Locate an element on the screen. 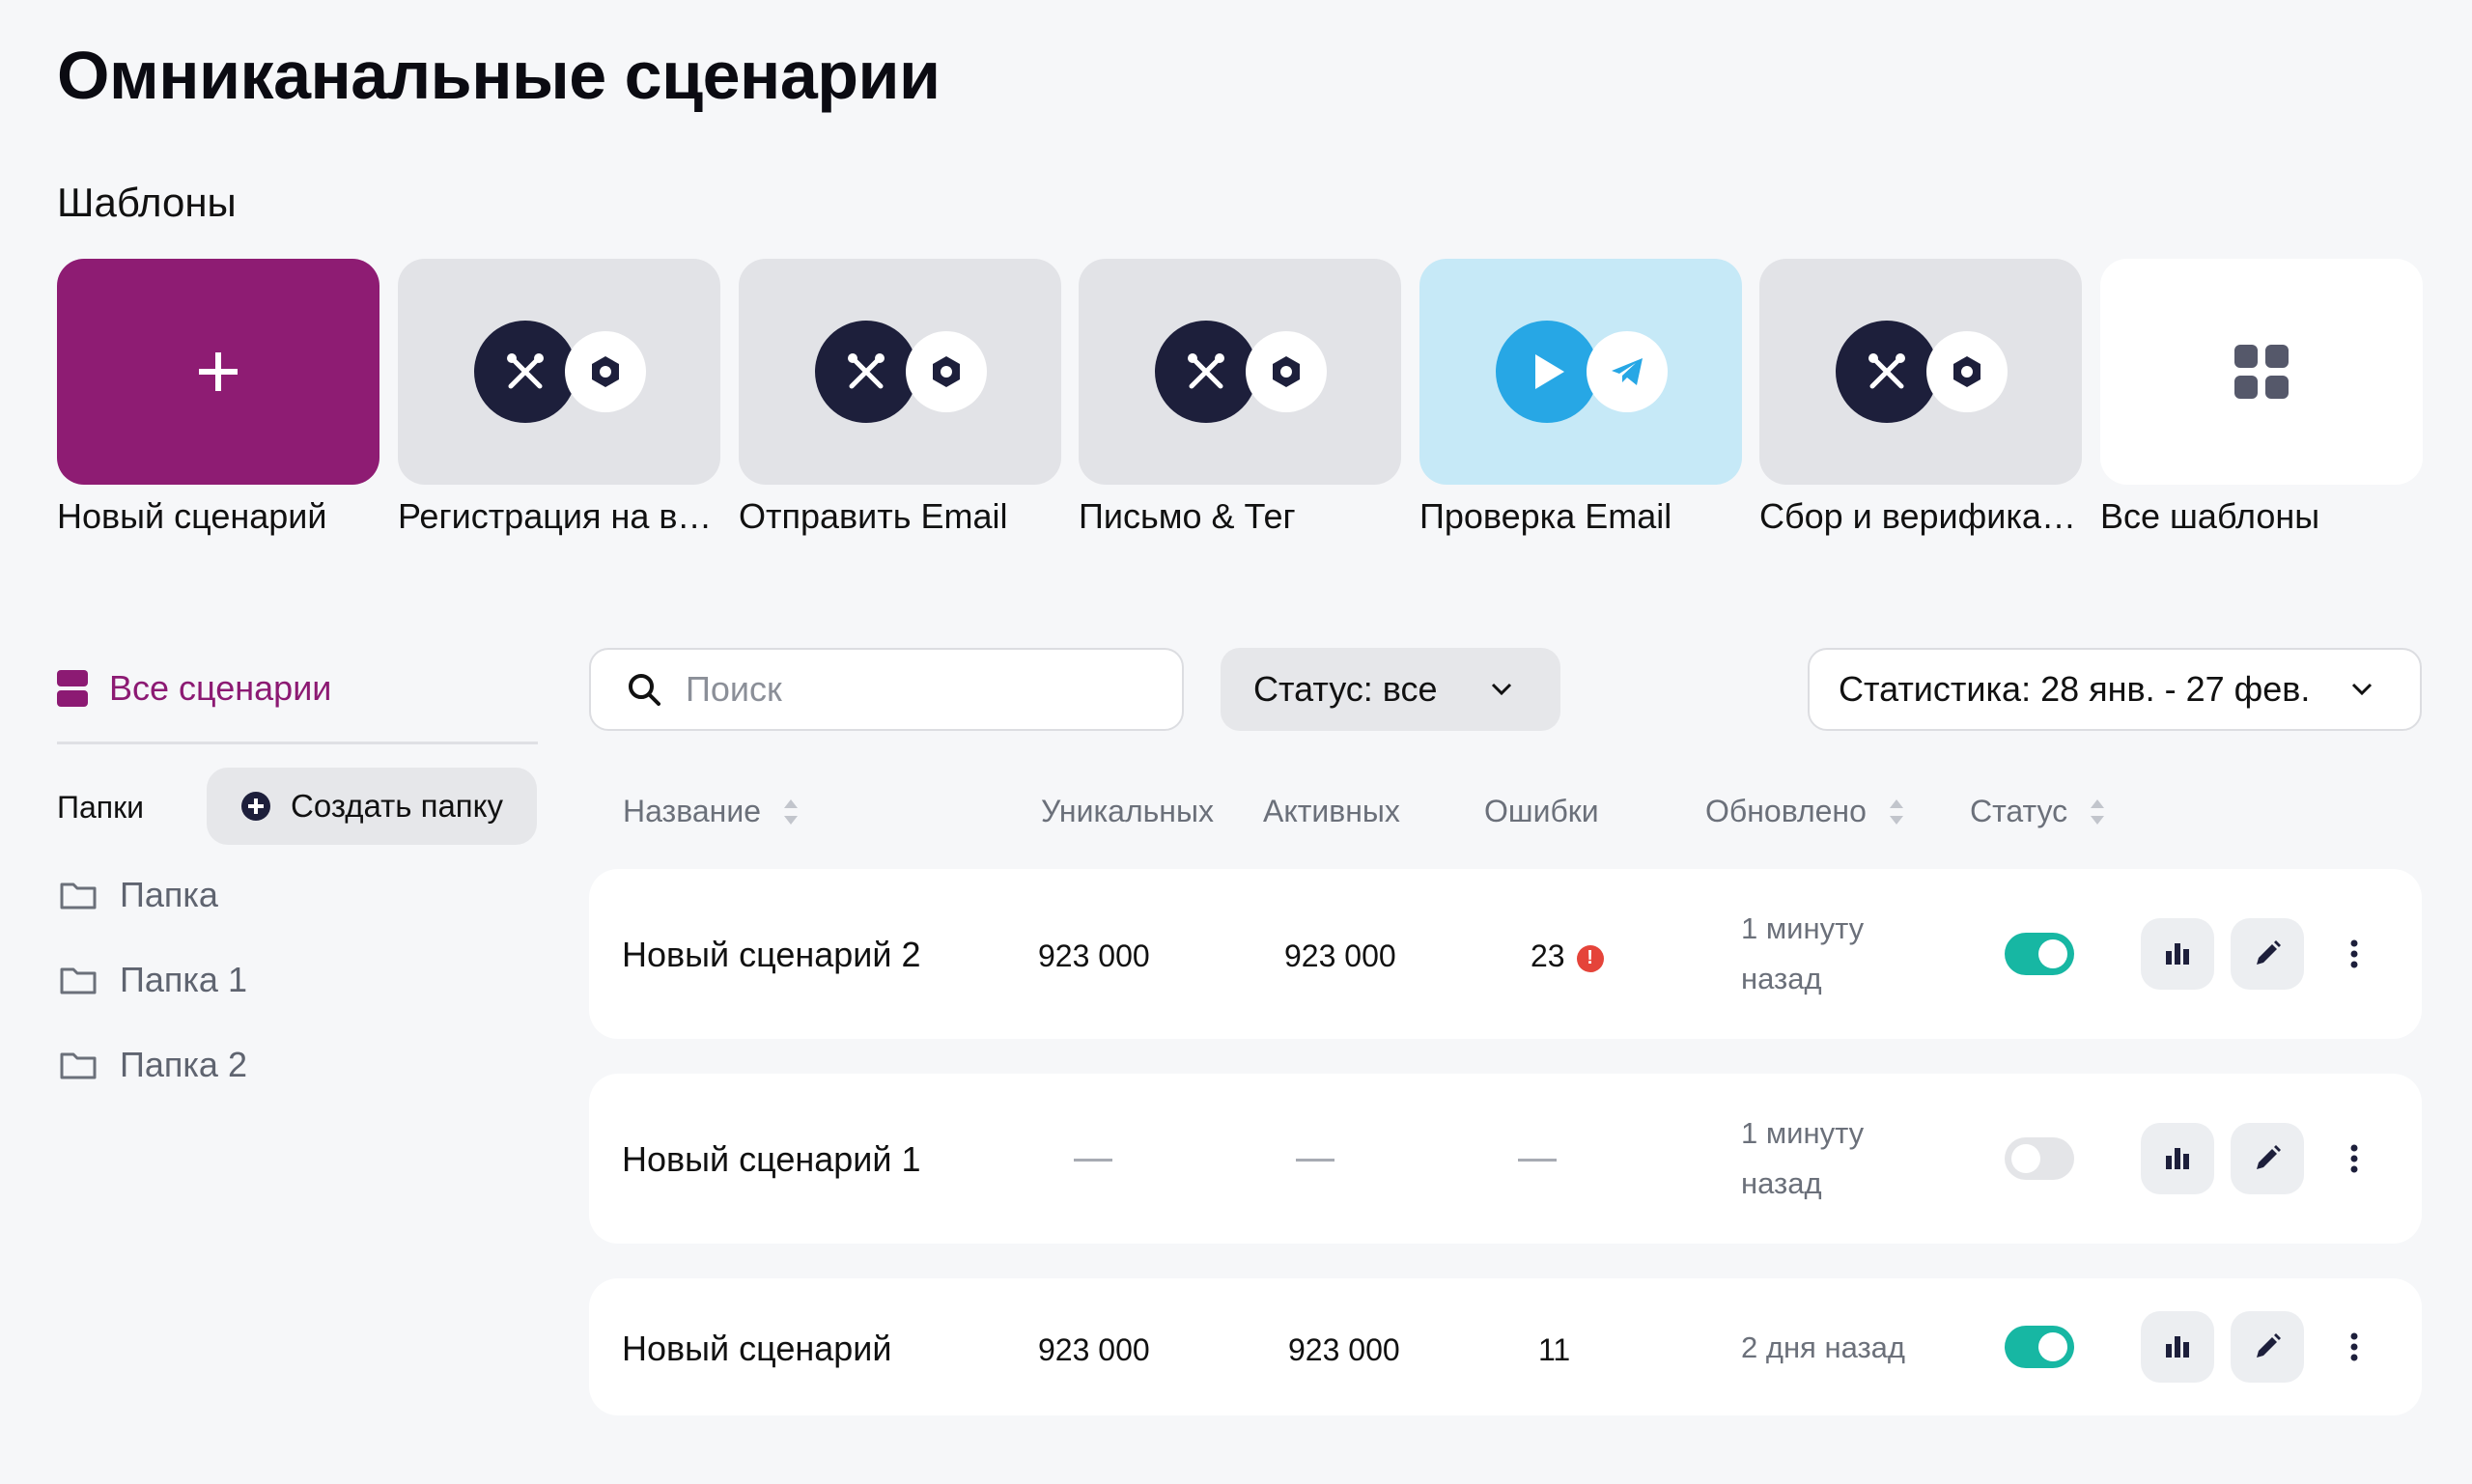  active-count: 923 000 is located at coordinates (1340, 956).